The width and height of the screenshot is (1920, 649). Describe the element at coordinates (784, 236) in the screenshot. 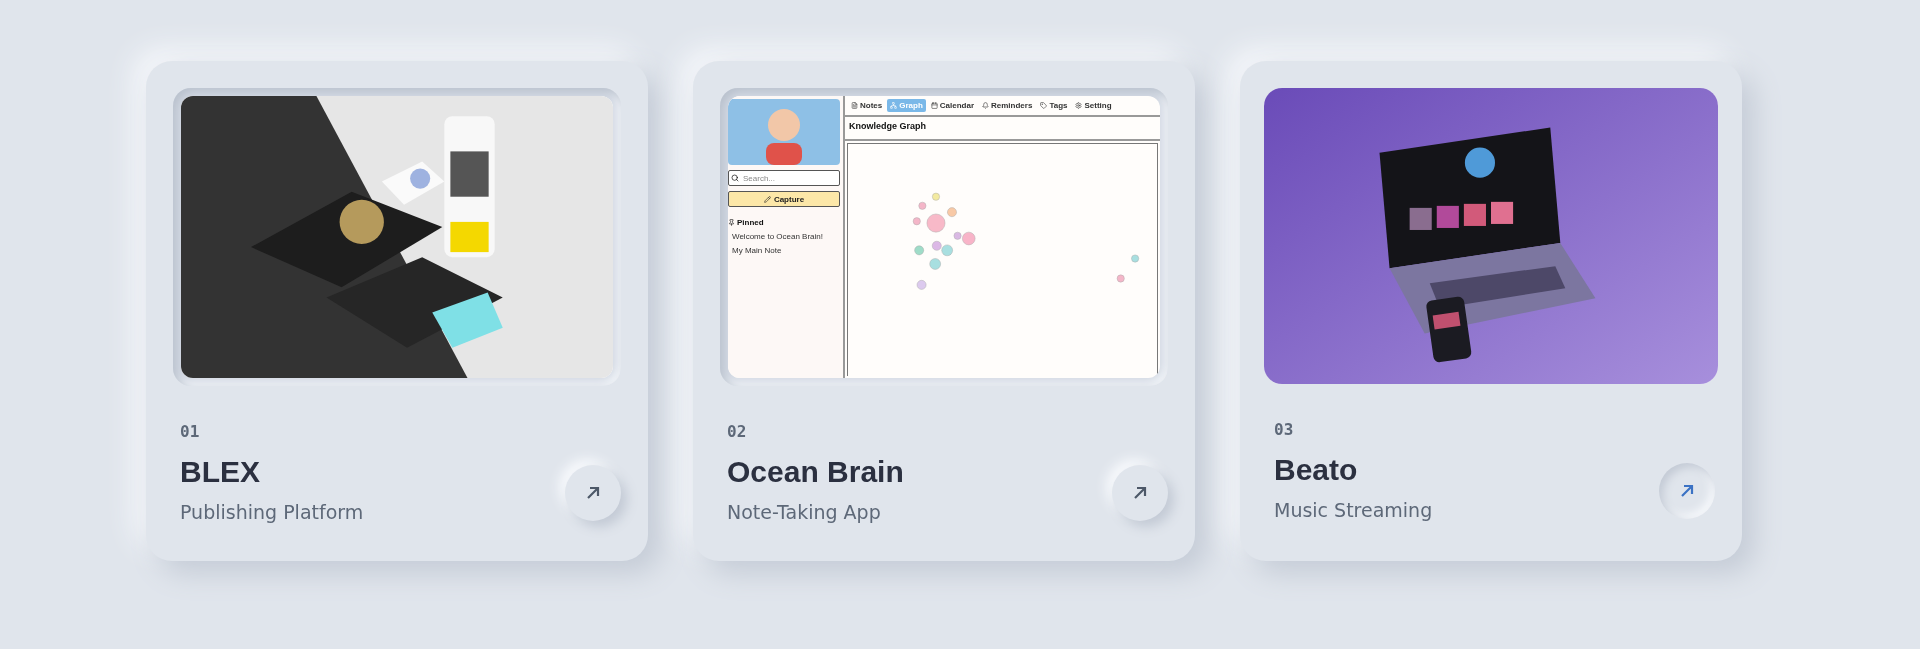

I see `pinned-note: Welcome to Ocean Brain!` at that location.